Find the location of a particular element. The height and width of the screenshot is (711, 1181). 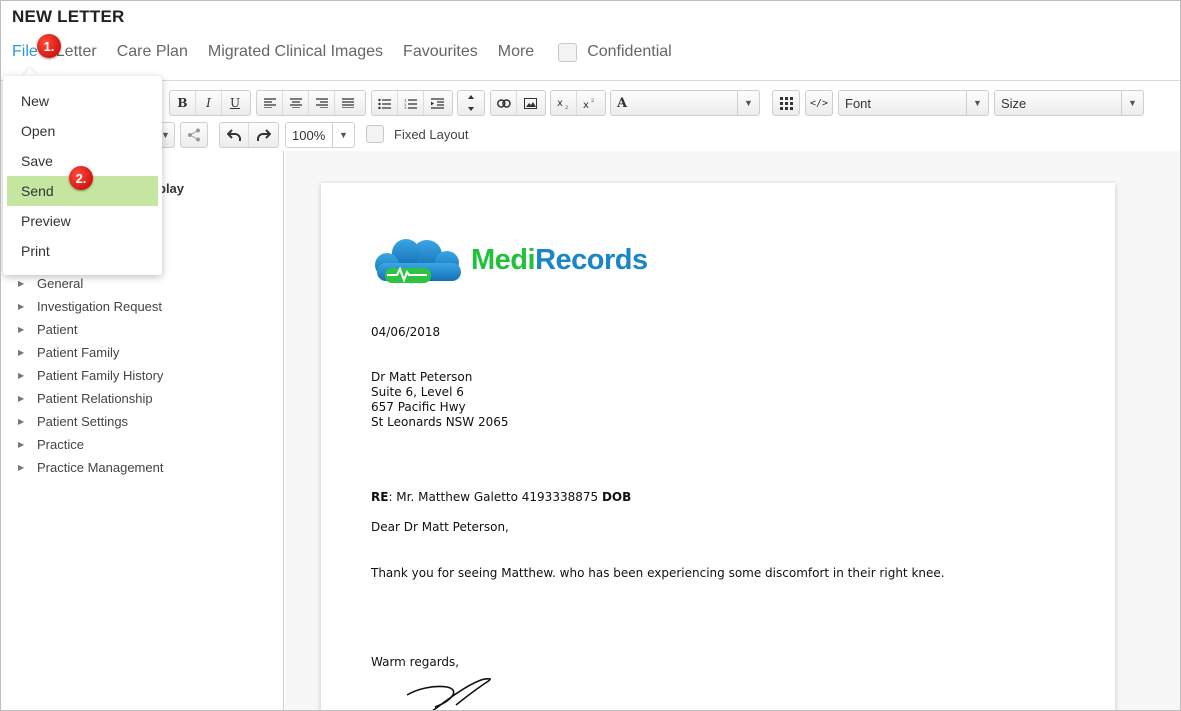

table-grid-icon is located at coordinates (786, 103).